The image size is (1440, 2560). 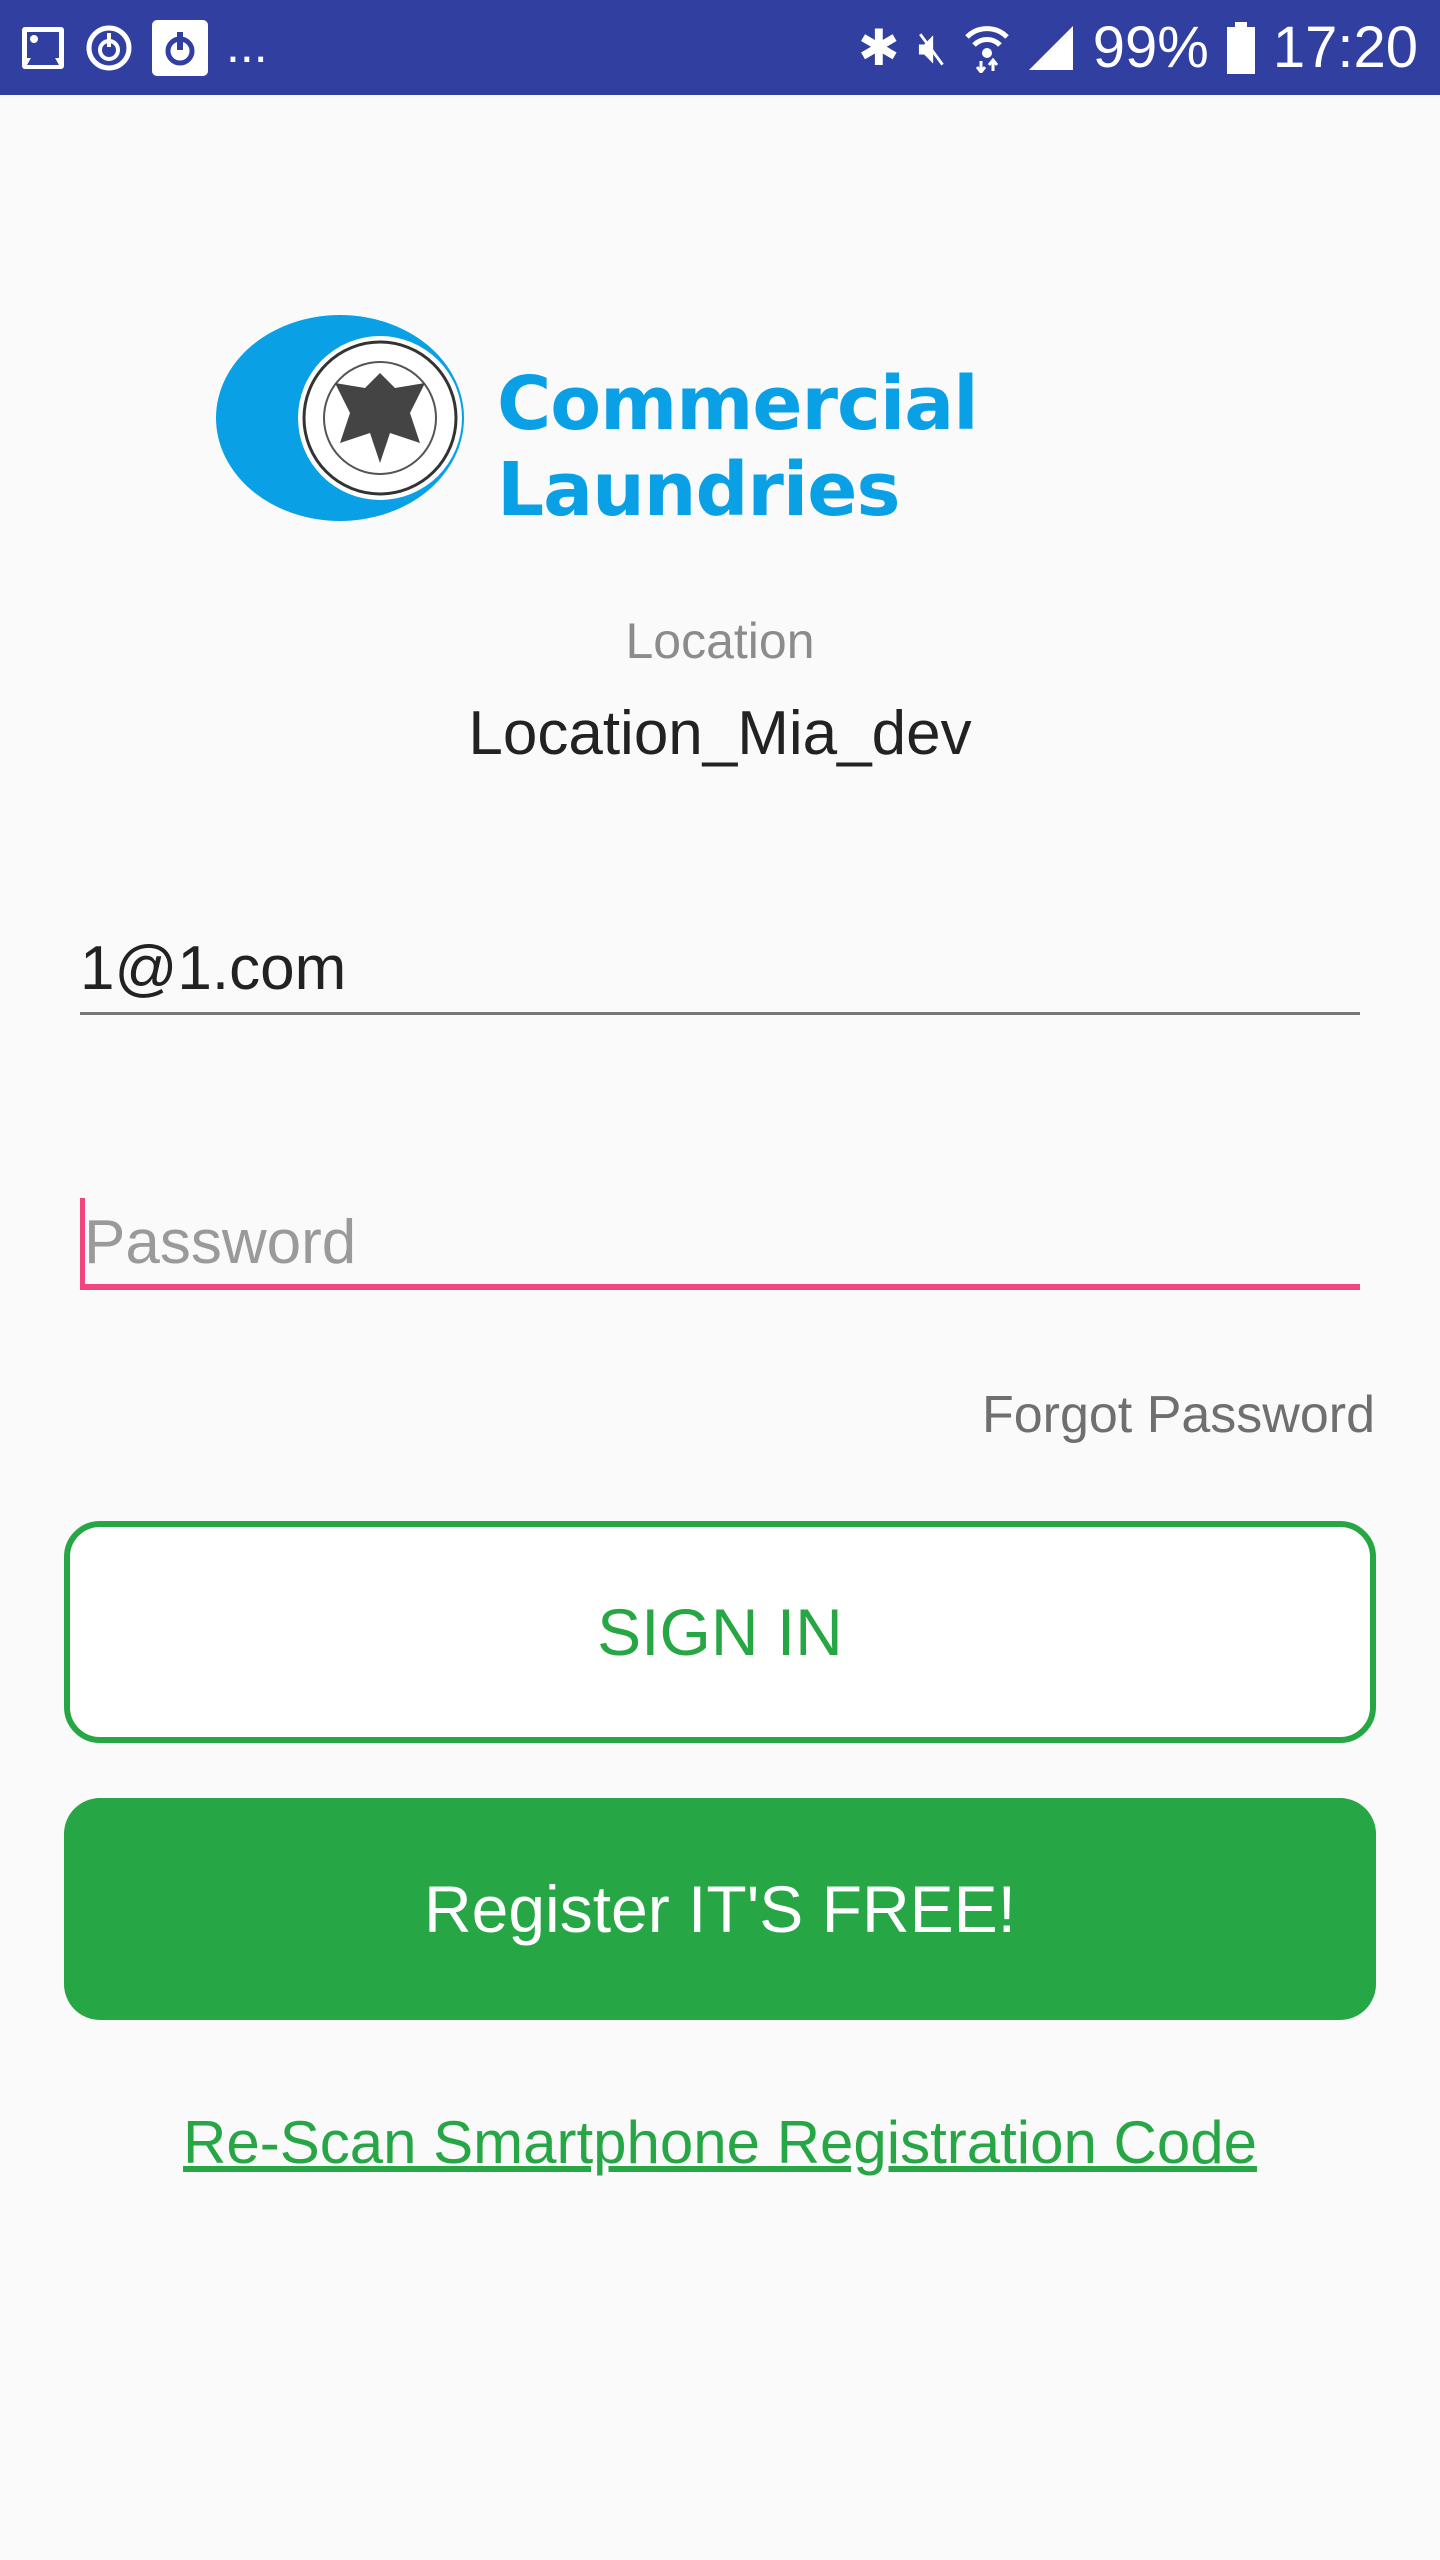 What do you see at coordinates (720, 641) in the screenshot?
I see `location-label: Location` at bounding box center [720, 641].